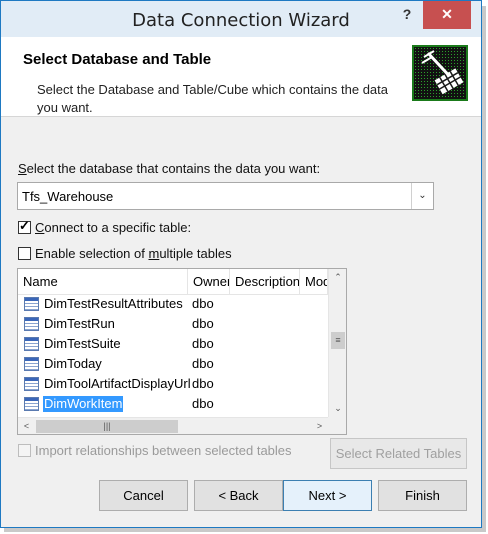 The height and width of the screenshot is (534, 488). What do you see at coordinates (338, 340) in the screenshot?
I see `vertical-scroll-thumb: ≡` at bounding box center [338, 340].